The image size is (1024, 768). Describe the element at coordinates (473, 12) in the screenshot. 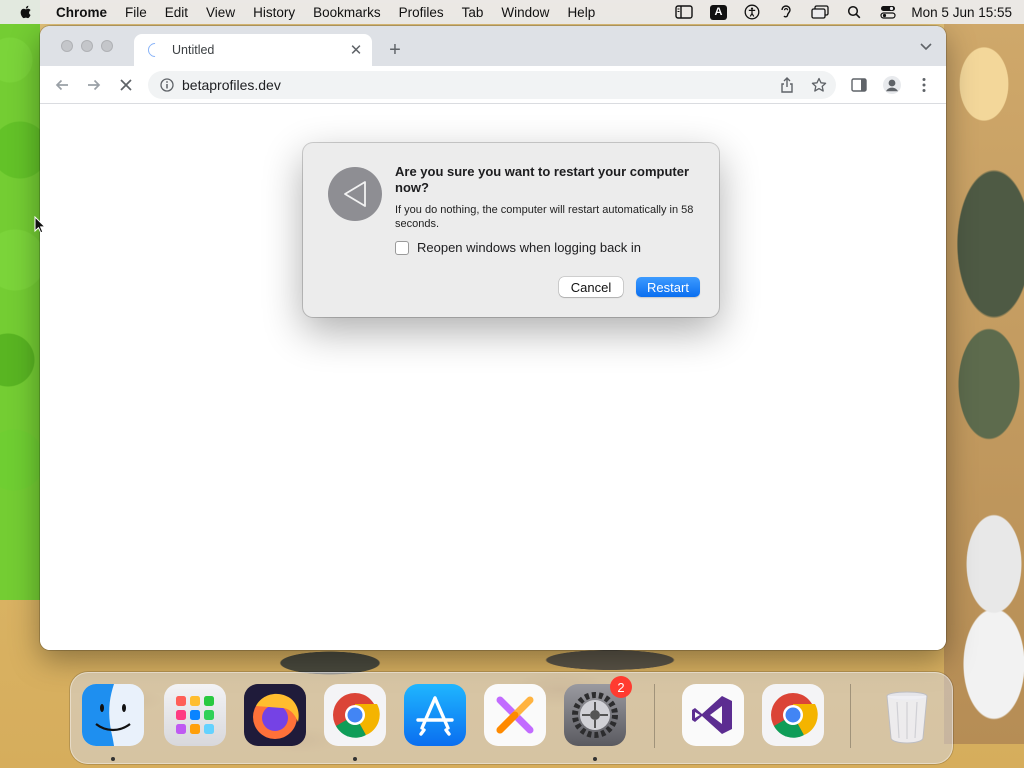

I see `menu-tab: Tab` at that location.